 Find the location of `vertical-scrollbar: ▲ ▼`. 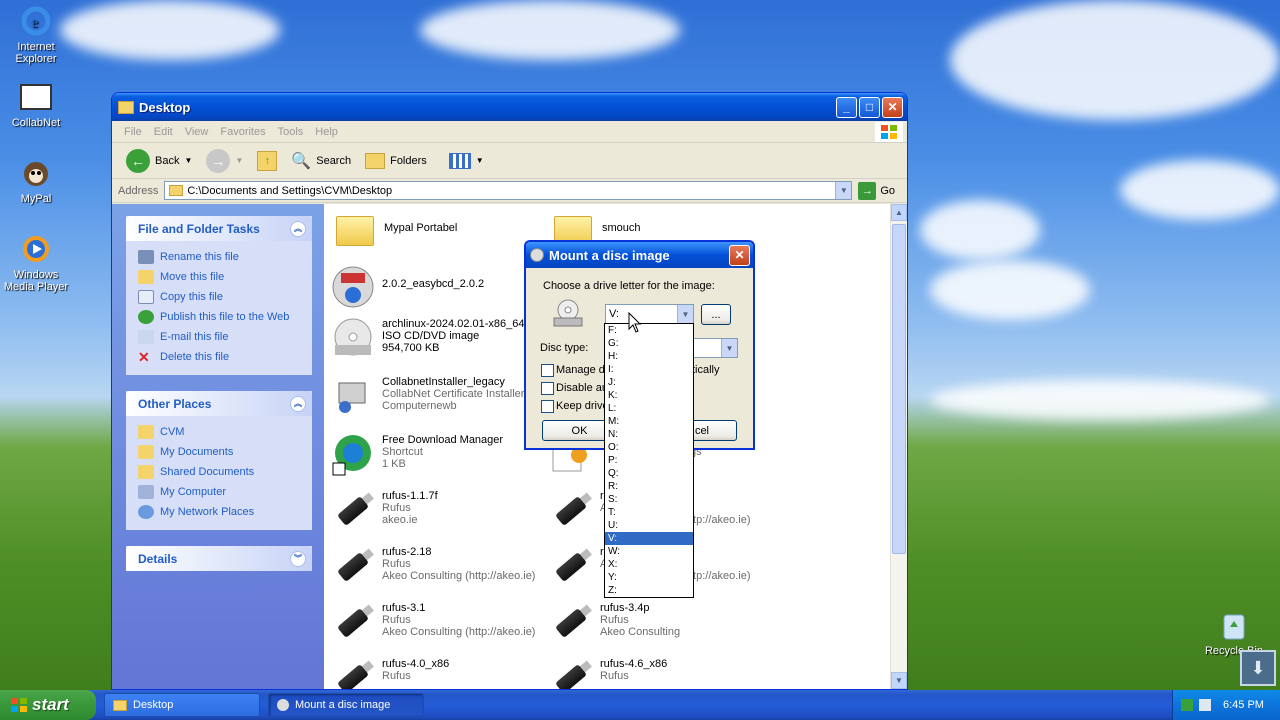

vertical-scrollbar: ▲ ▼ is located at coordinates (898, 446).